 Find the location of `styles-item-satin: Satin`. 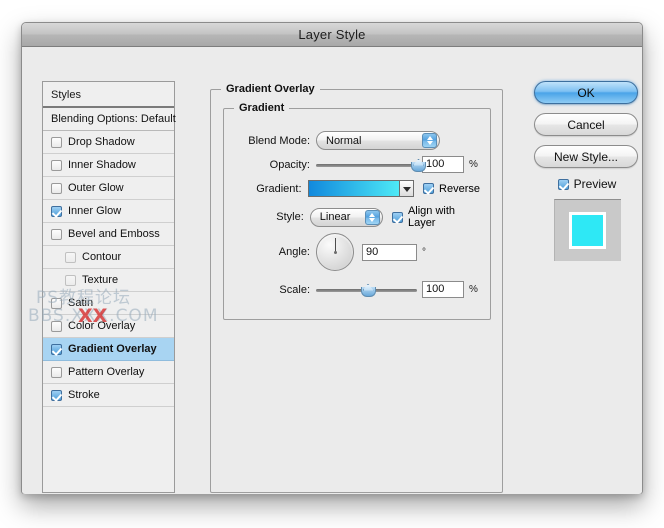

styles-item-satin: Satin is located at coordinates (108, 303).